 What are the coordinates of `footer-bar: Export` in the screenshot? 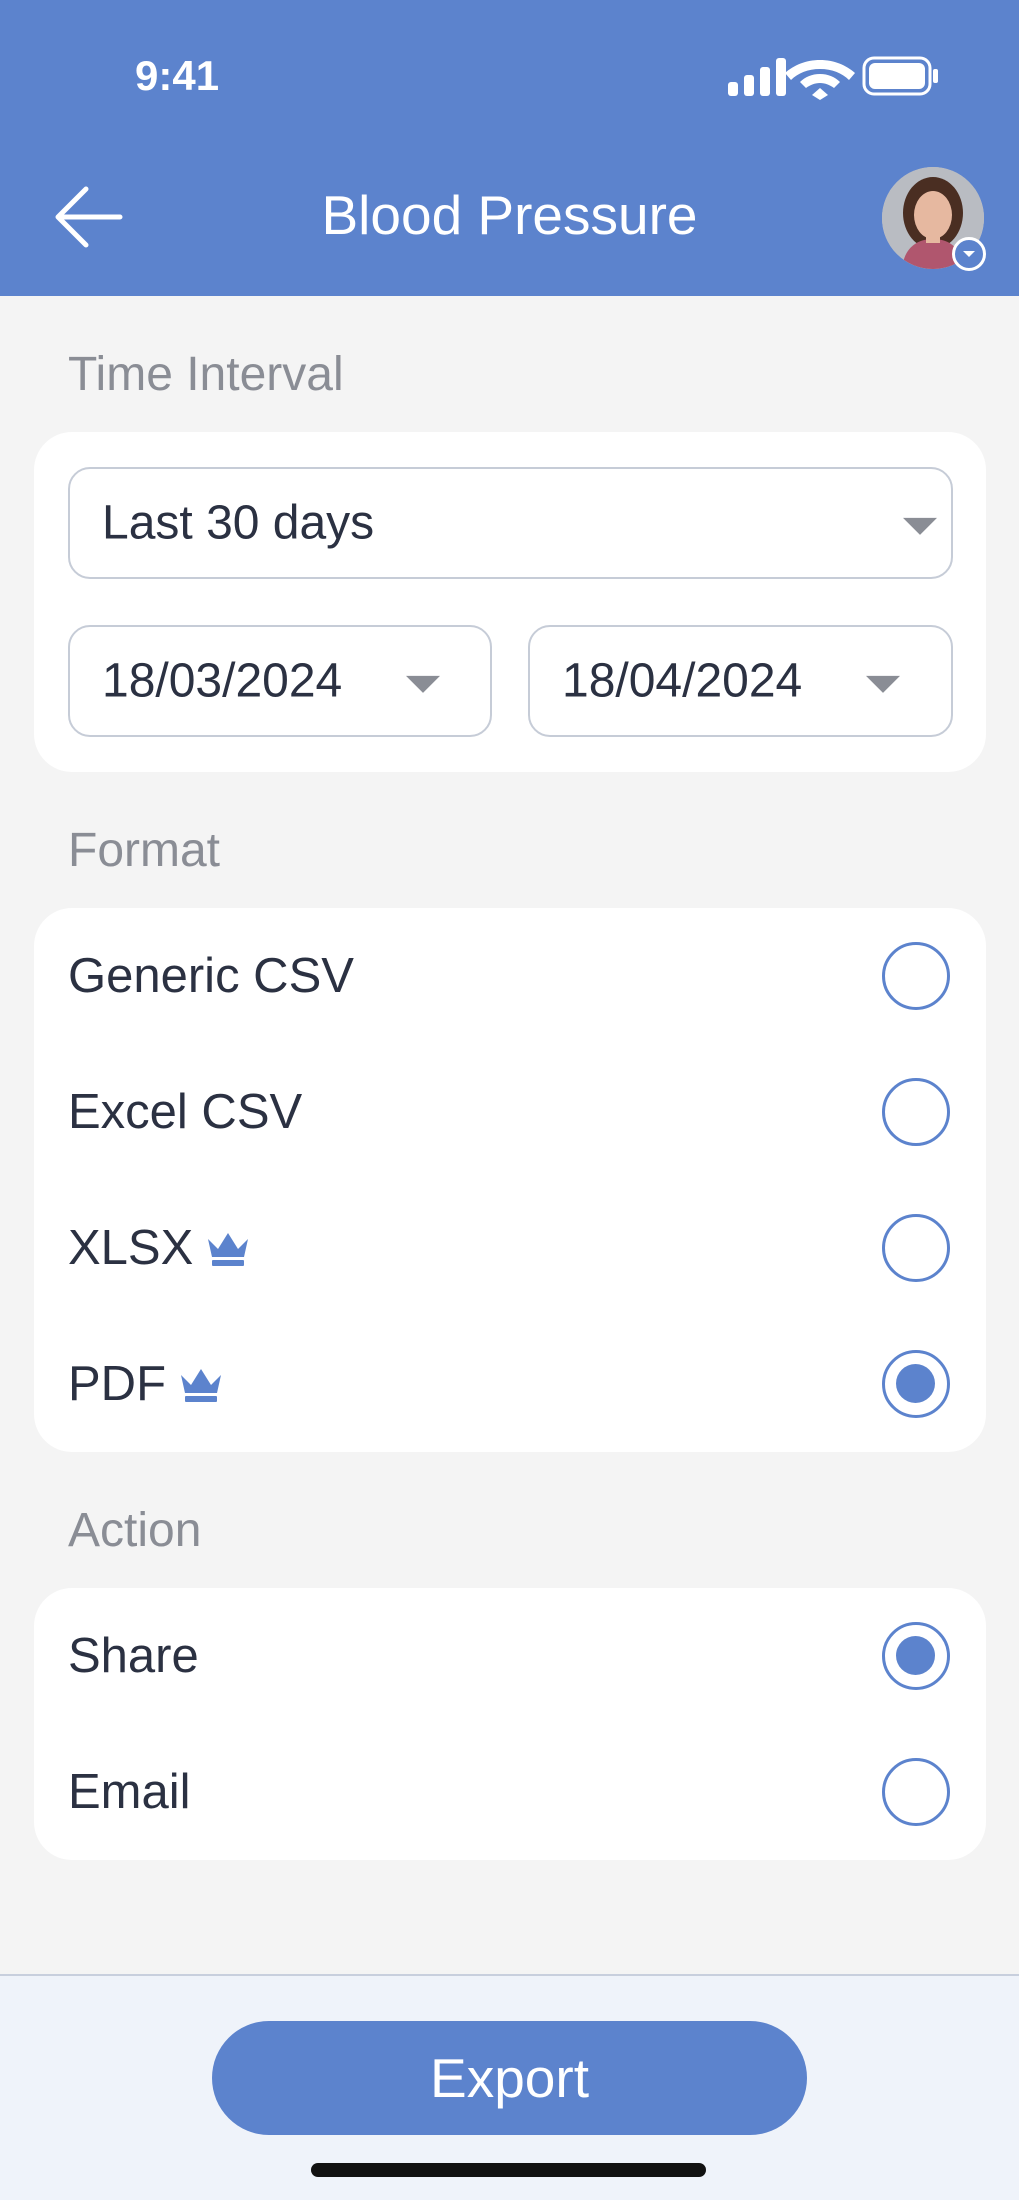 It's located at (509, 2087).